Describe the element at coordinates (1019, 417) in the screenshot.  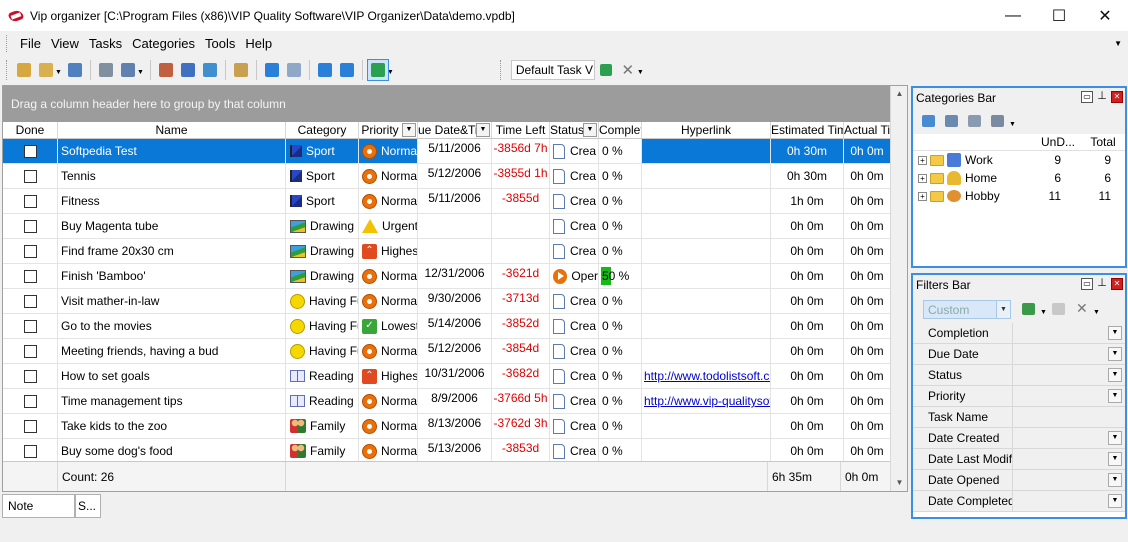
I see `filter-row: Task Name` at that location.